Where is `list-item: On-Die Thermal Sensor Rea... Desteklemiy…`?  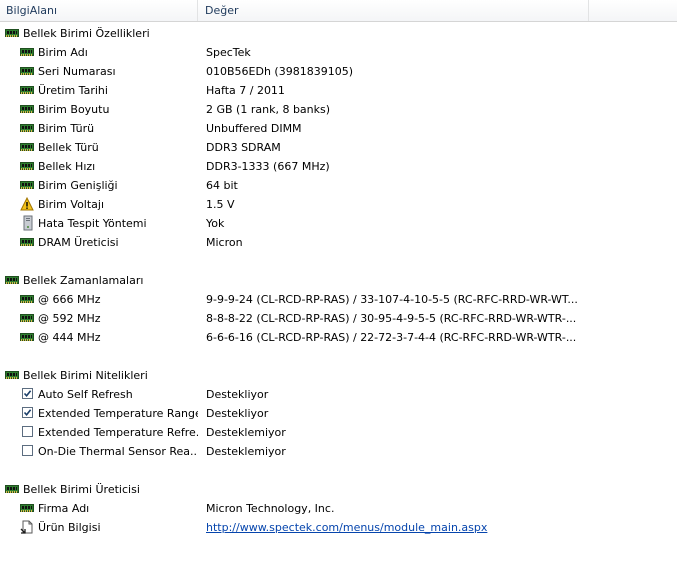 list-item: On-Die Thermal Sensor Rea... Desteklemiy… is located at coordinates (338, 451).